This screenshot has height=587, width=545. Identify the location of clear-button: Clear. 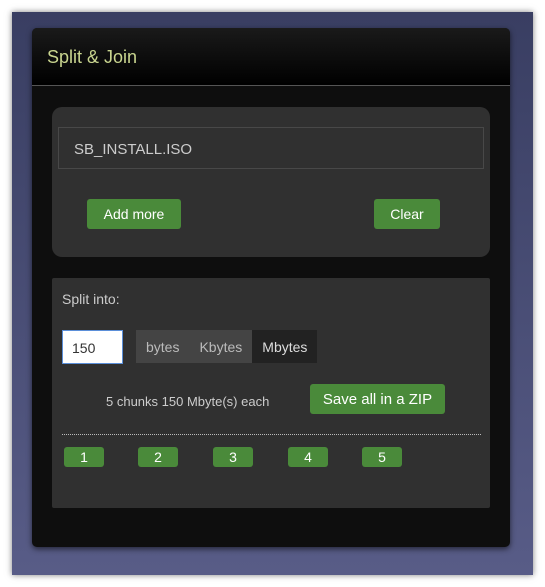
(407, 214).